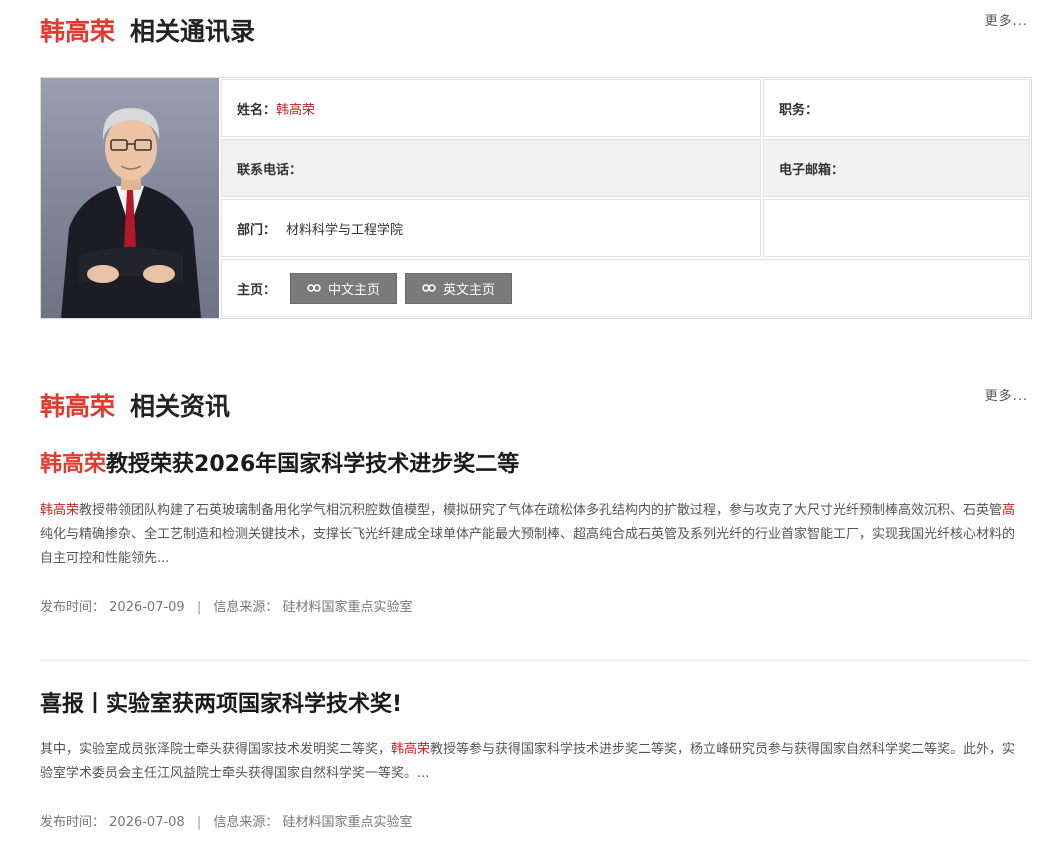 The image size is (1040, 841). Describe the element at coordinates (896, 228) in the screenshot. I see `empty-cell` at that location.